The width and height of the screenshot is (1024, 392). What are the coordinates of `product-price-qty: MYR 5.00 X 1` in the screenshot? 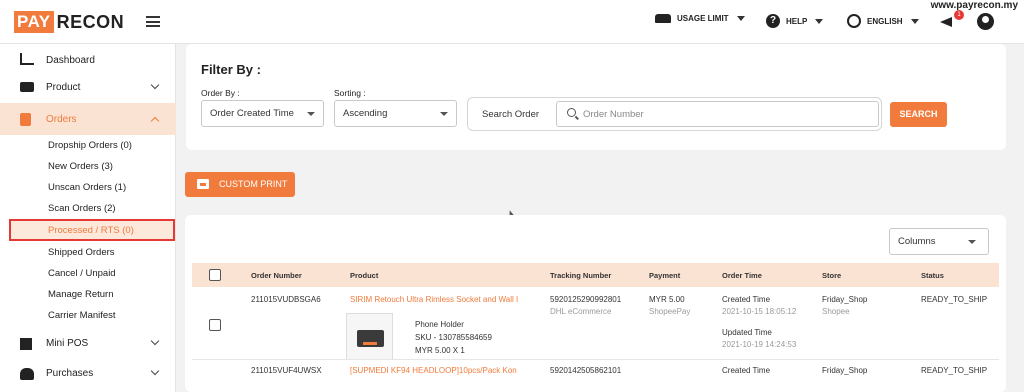 It's located at (440, 350).